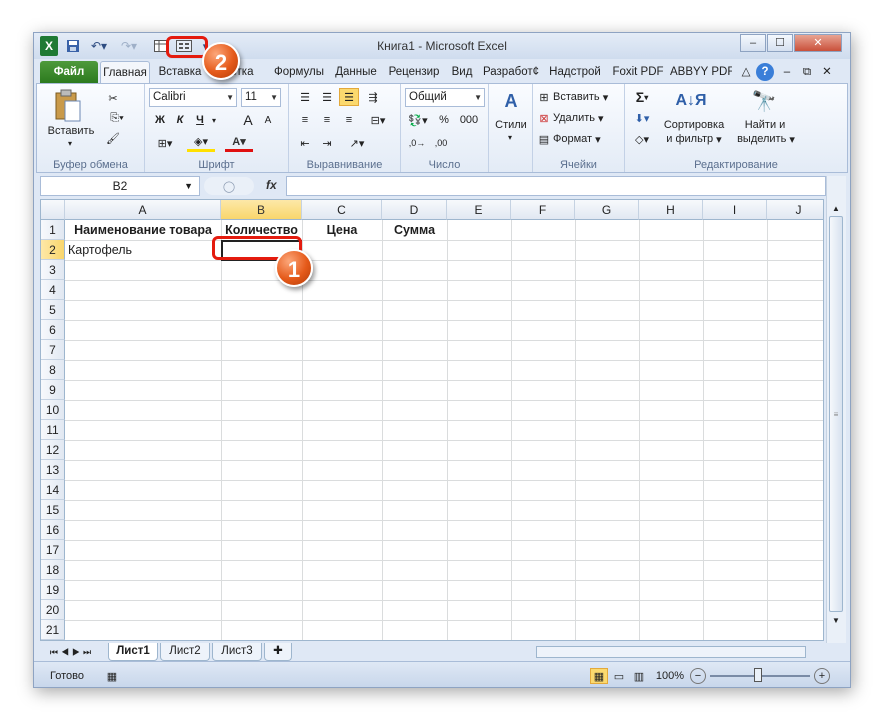 The image size is (882, 721). Describe the element at coordinates (373, 97) in the screenshot. I see `wrap-text-icon: ⇶` at that location.